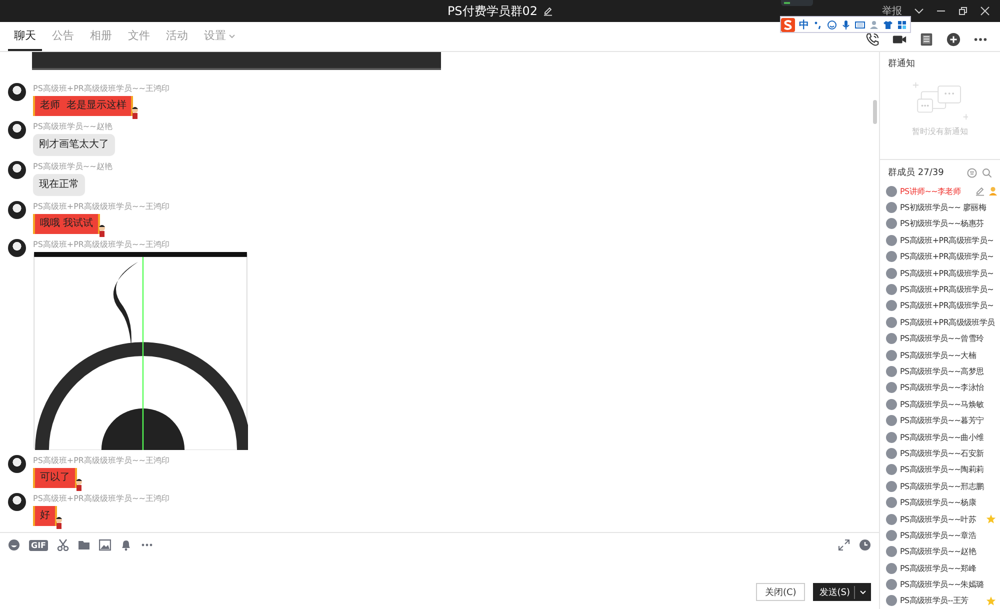 The width and height of the screenshot is (1000, 609). What do you see at coordinates (38, 545) in the screenshot?
I see `gif-button: GIF` at bounding box center [38, 545].